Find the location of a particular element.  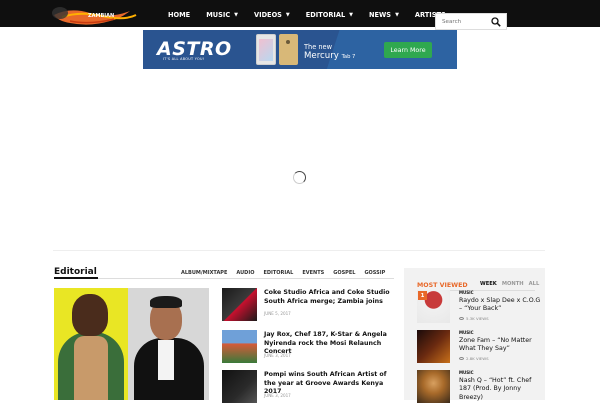

item-views: 5.3K VIEWS is located at coordinates (474, 318).